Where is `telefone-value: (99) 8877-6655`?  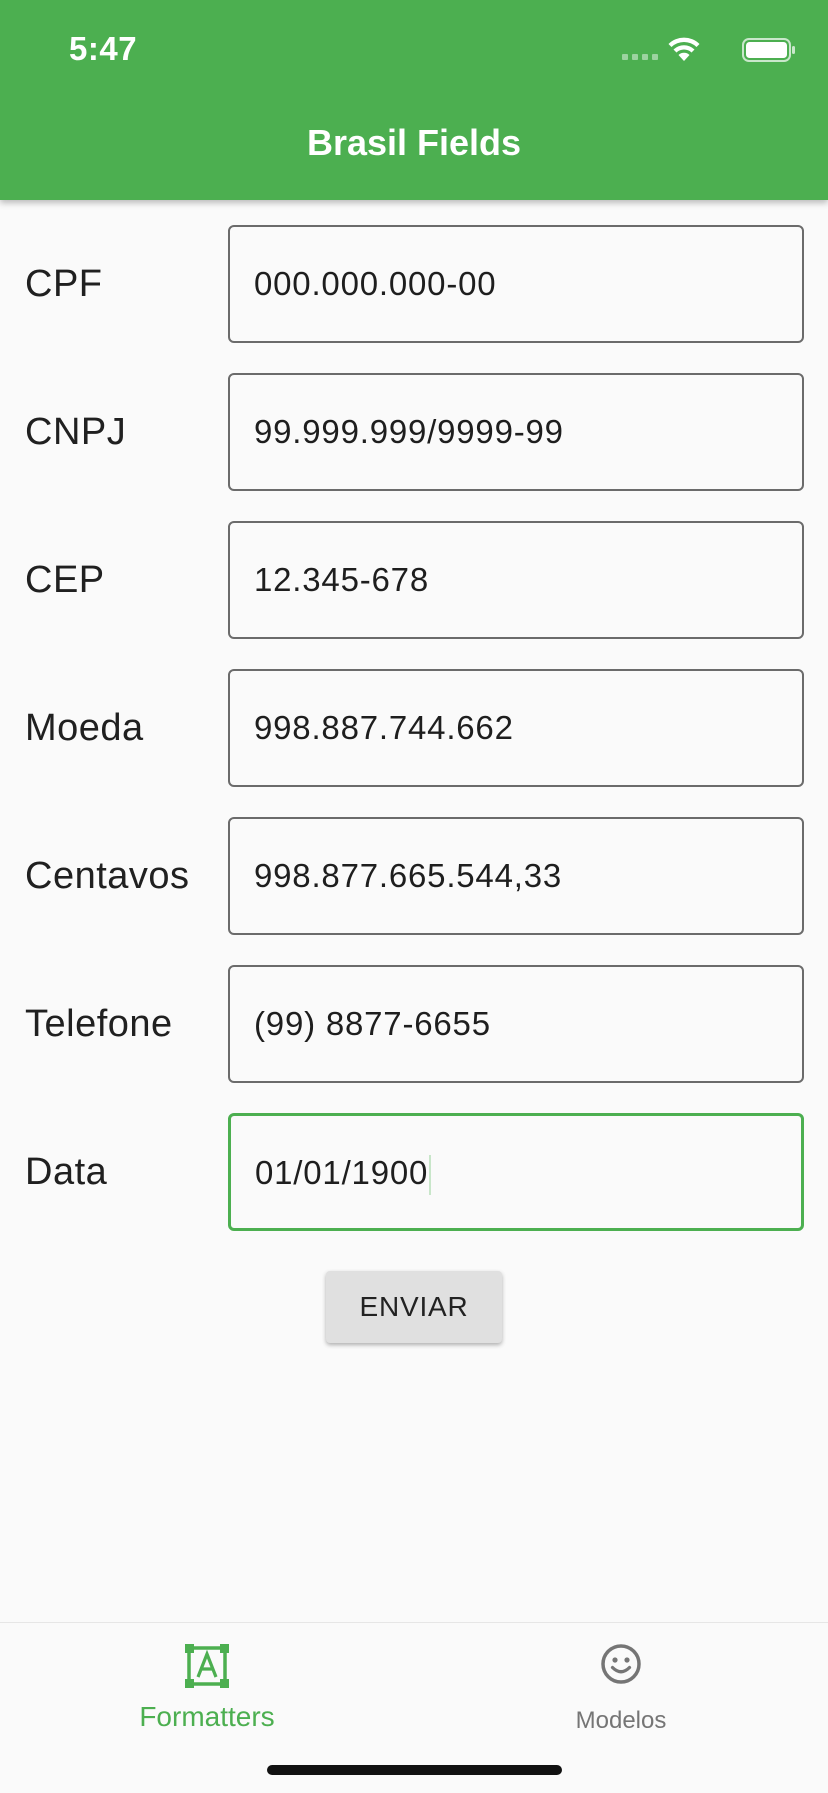
telefone-value: (99) 8877-6655 is located at coordinates (372, 1023).